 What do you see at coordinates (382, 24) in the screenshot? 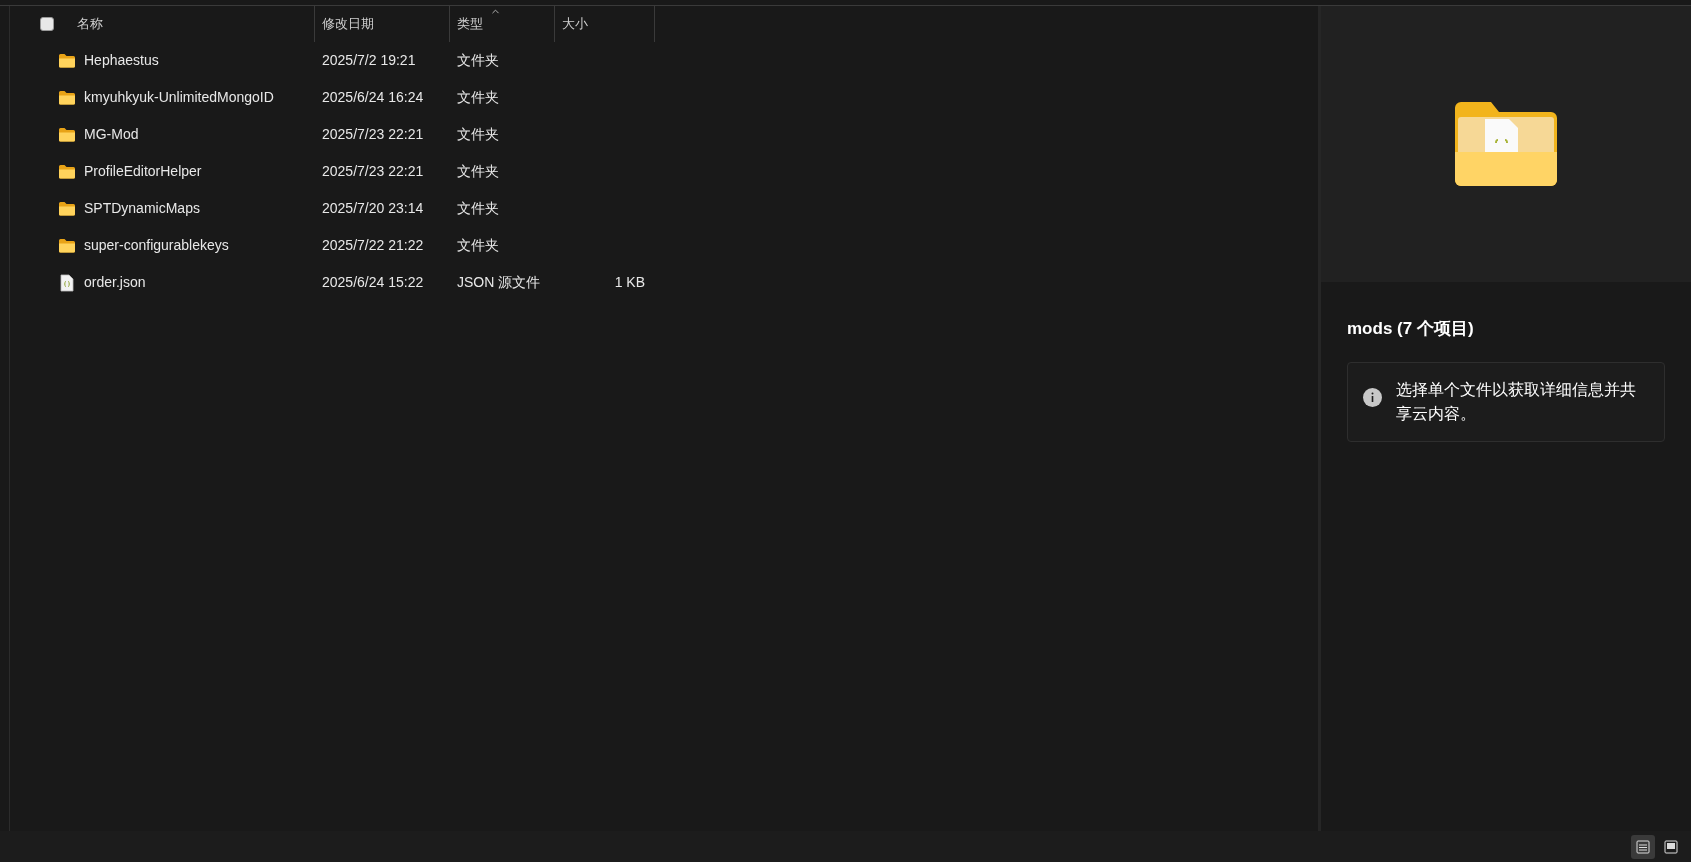
I see `column-header: 修改日期` at bounding box center [382, 24].